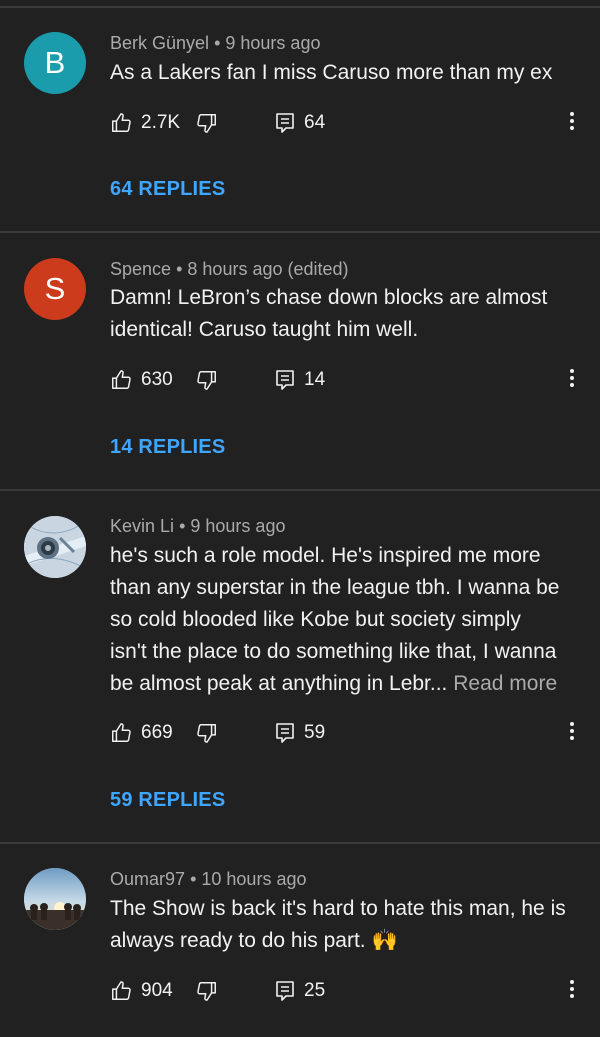 The image size is (600, 1037). Describe the element at coordinates (315, 990) in the screenshot. I see `reply-count: 25` at that location.